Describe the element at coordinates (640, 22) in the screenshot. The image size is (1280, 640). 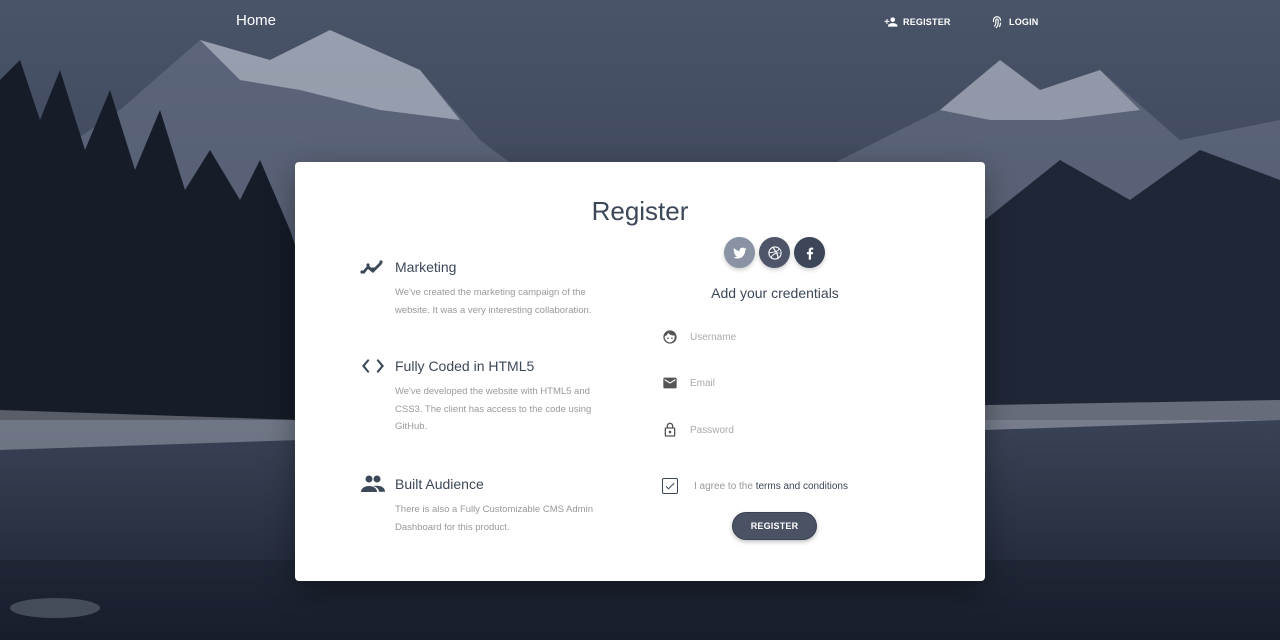
I see `navbar: Home REGISTER LOGIN` at that location.